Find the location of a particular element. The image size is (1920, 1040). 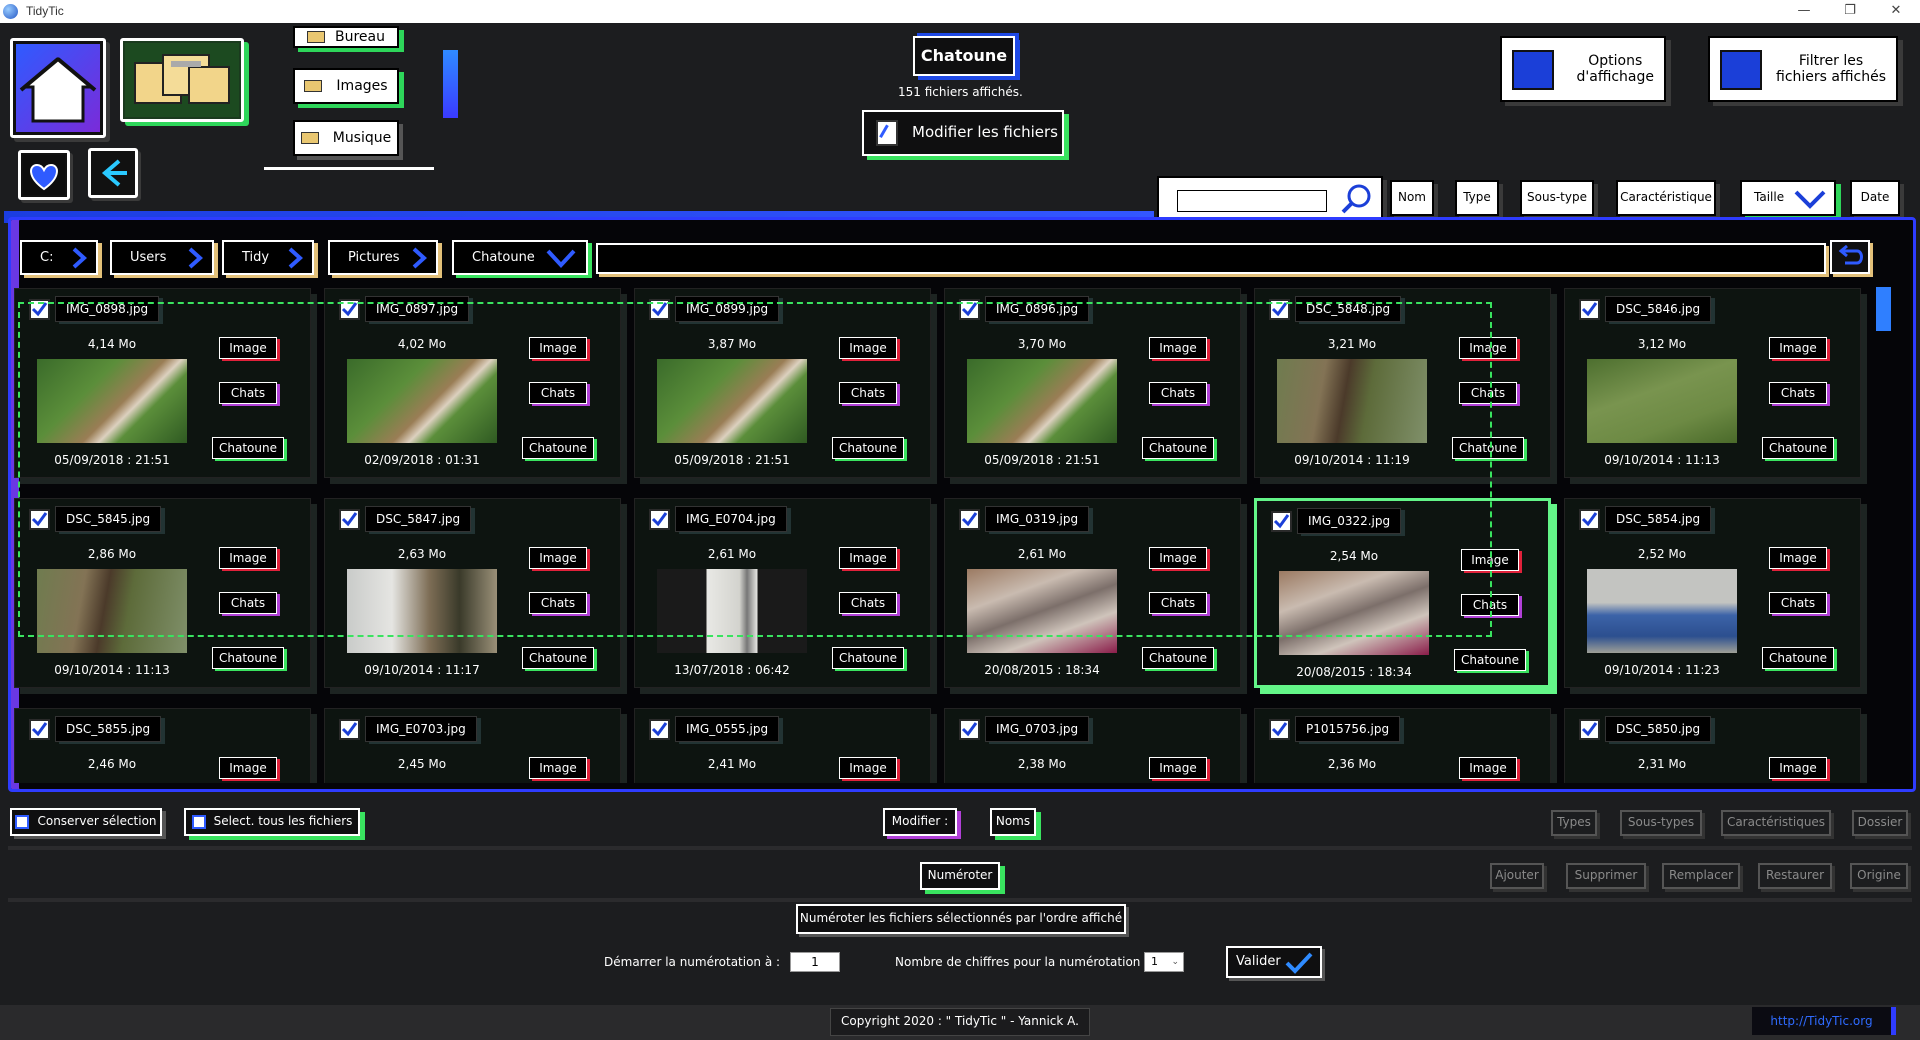

breadcrumb-users: Users is located at coordinates (162, 257).